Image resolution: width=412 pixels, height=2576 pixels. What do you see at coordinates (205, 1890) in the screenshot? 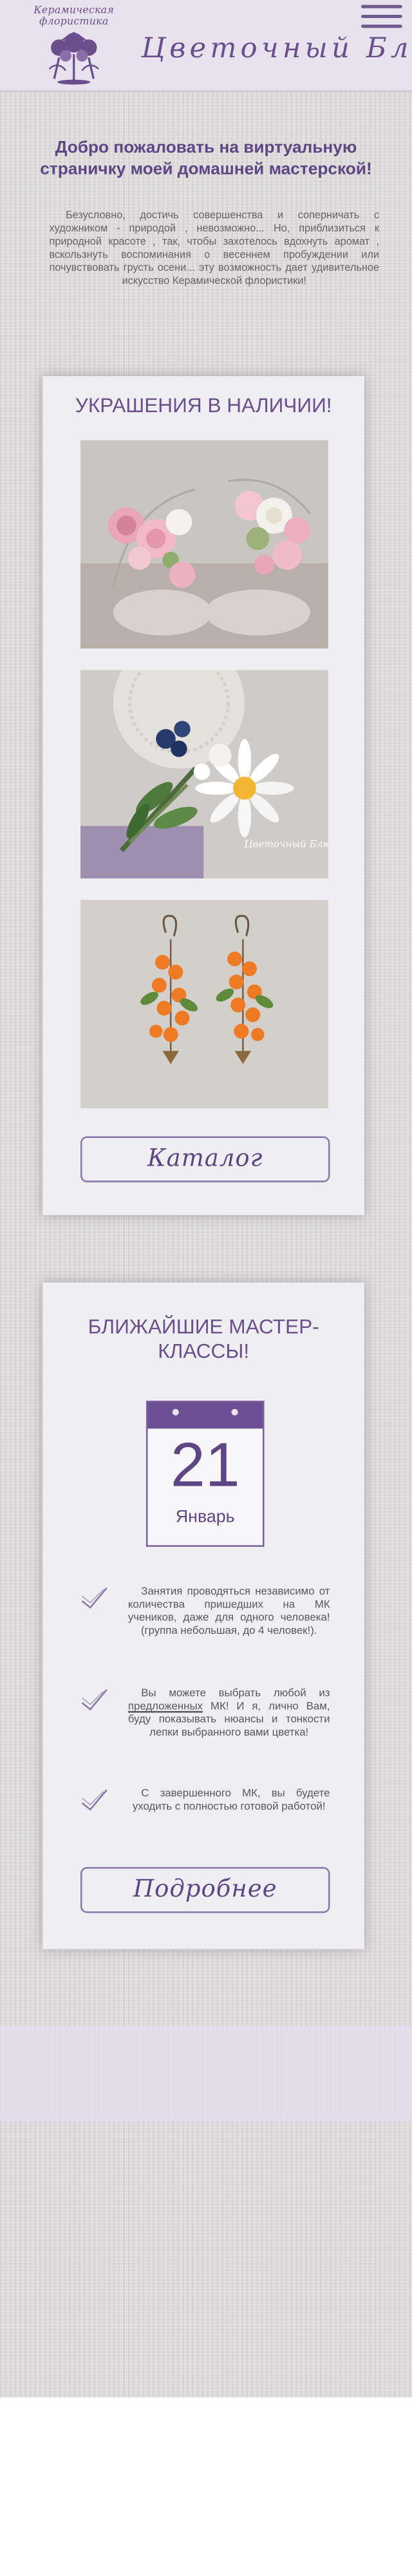
I see `details-button: Подробнее` at bounding box center [205, 1890].